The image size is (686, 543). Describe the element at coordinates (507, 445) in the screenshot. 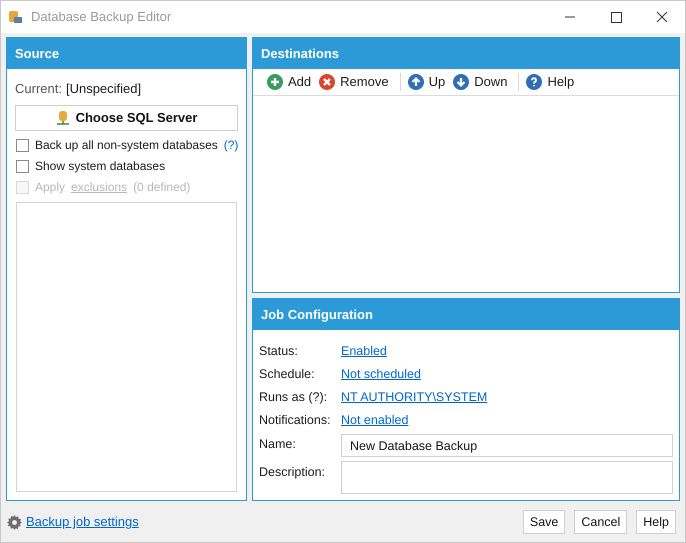

I see `name-field: New Database Backup` at that location.